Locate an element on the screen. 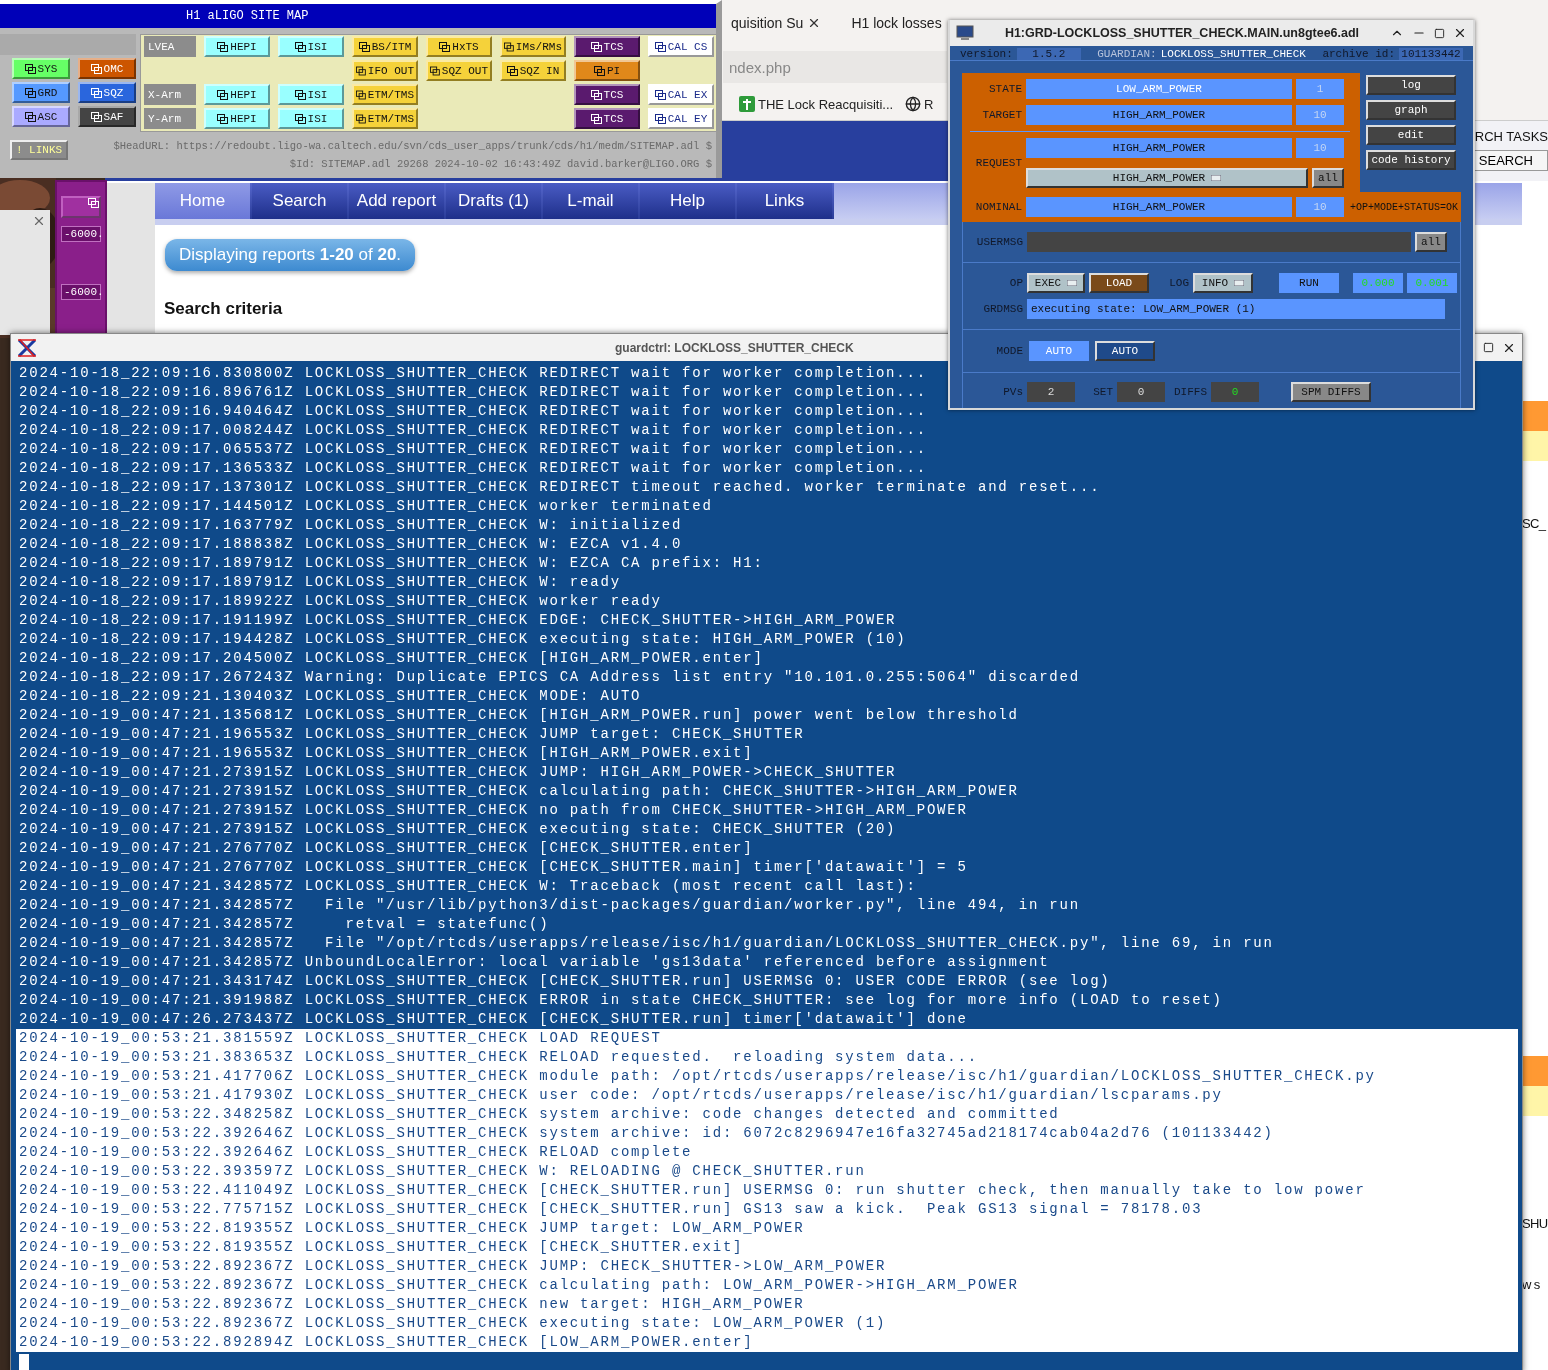  nominal-value: HIGH_ARM_POWER is located at coordinates (1159, 207).